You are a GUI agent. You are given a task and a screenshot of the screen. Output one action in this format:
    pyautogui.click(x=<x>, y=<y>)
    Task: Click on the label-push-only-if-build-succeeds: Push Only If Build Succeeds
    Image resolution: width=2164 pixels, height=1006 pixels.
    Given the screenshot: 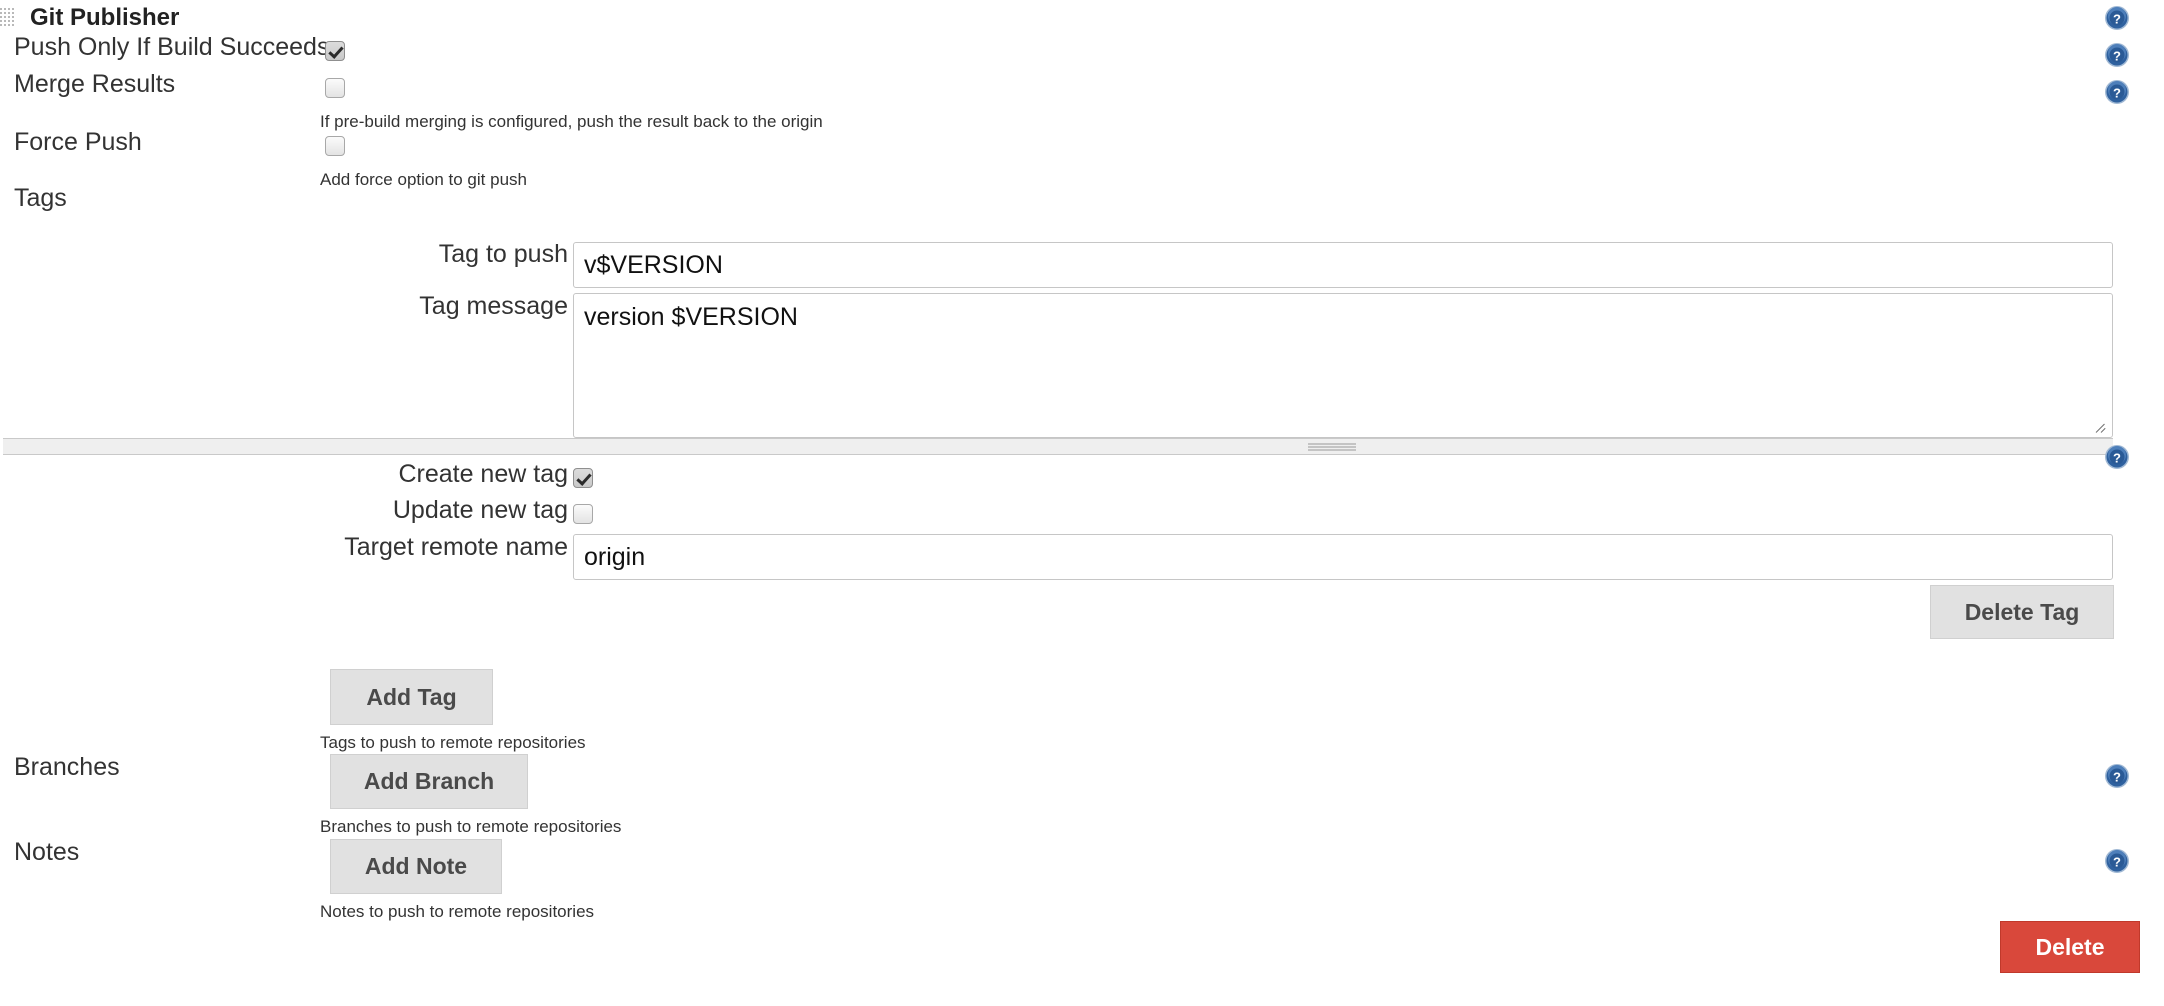 What is the action you would take?
    pyautogui.click(x=172, y=47)
    